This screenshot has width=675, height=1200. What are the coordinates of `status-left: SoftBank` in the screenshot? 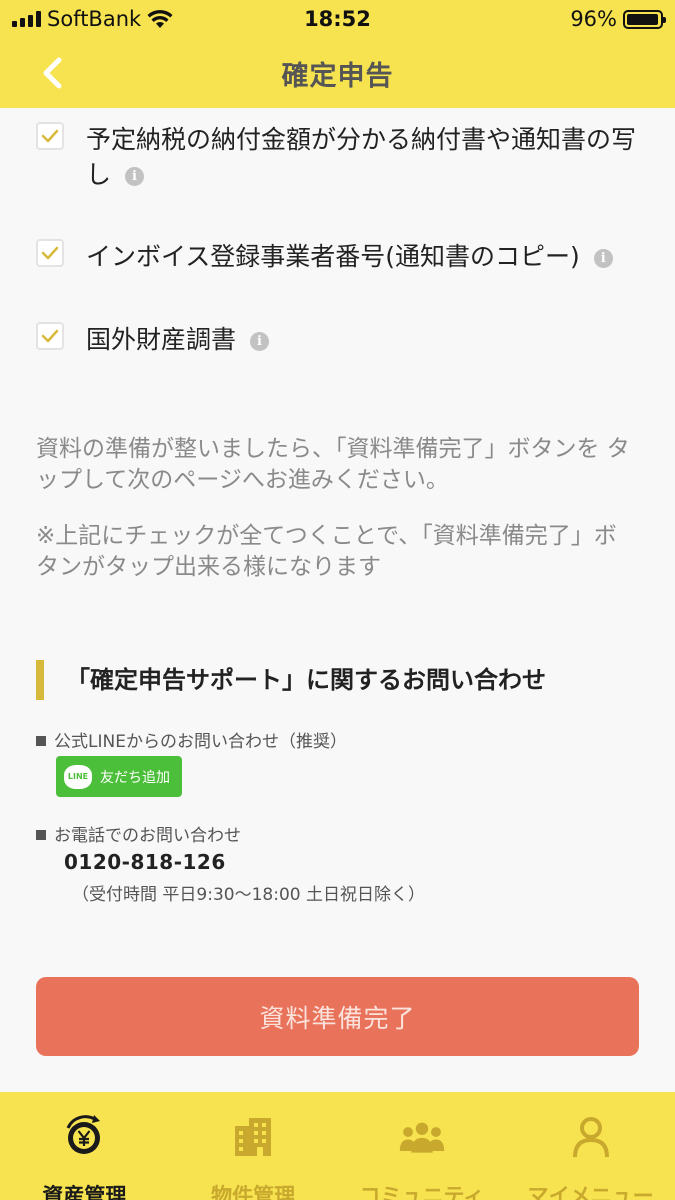 It's located at (92, 19).